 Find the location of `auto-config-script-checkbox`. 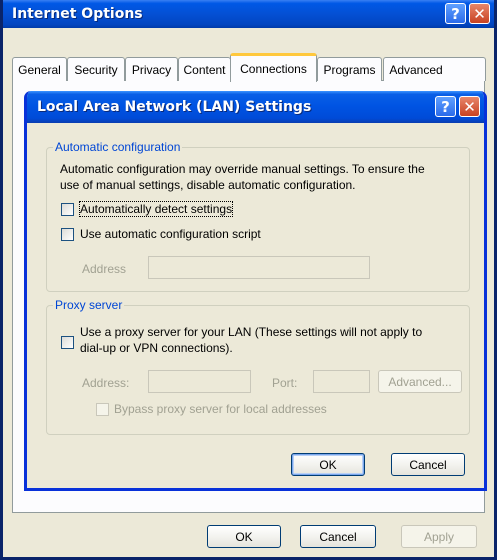

auto-config-script-checkbox is located at coordinates (67, 234).